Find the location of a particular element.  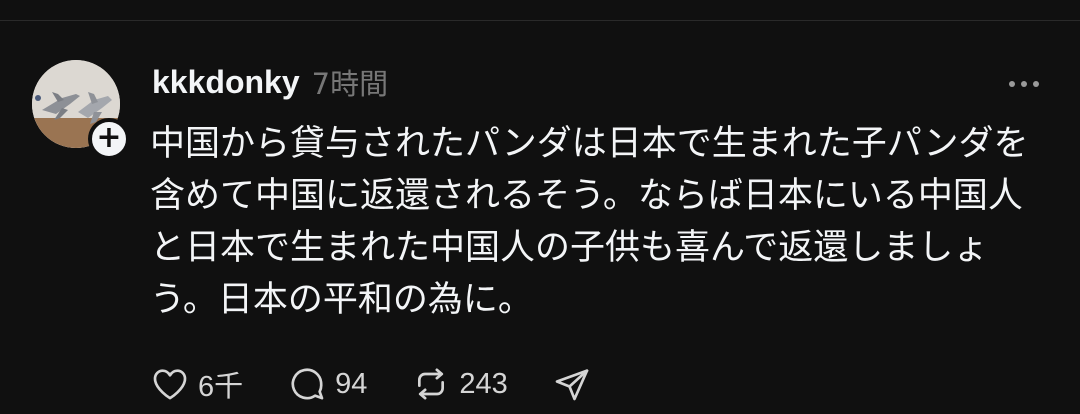

repost-icon is located at coordinates (431, 384).